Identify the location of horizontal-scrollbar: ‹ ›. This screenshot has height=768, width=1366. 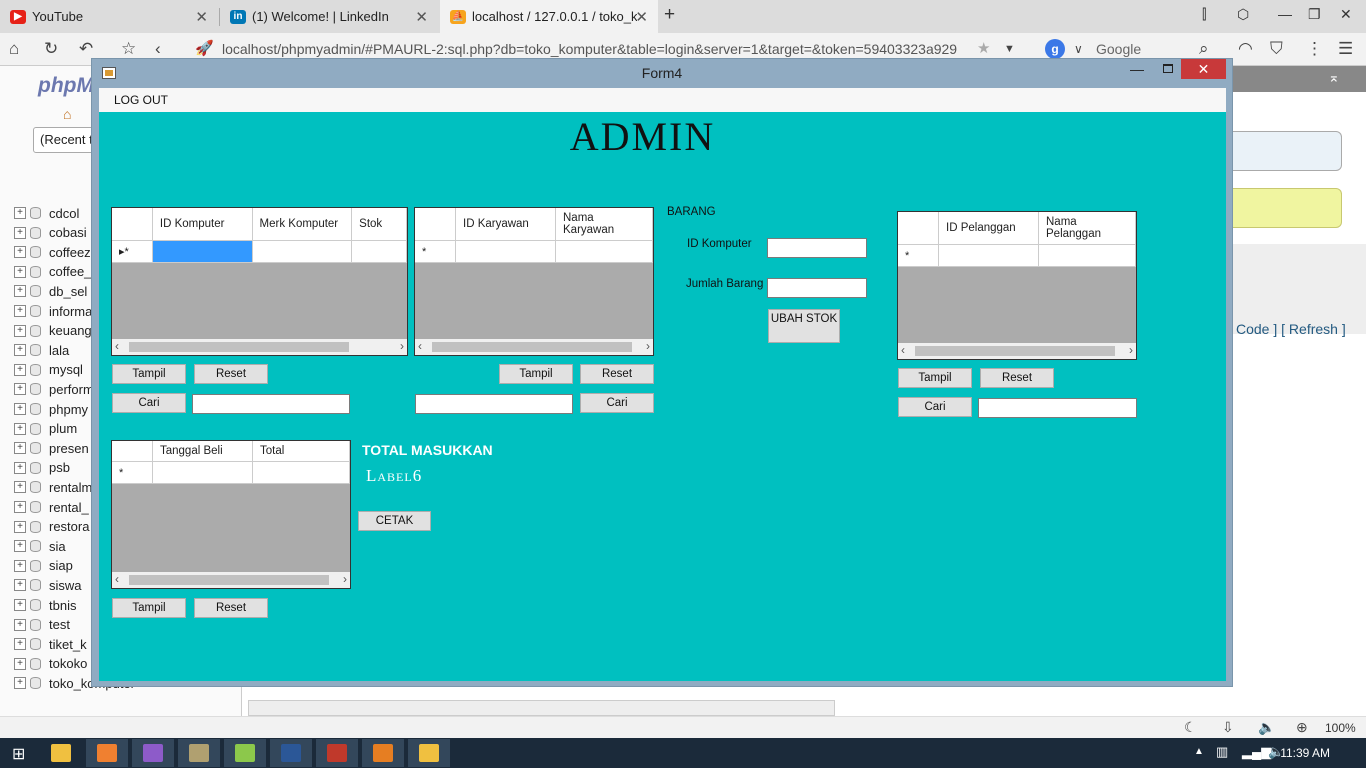
(231, 580).